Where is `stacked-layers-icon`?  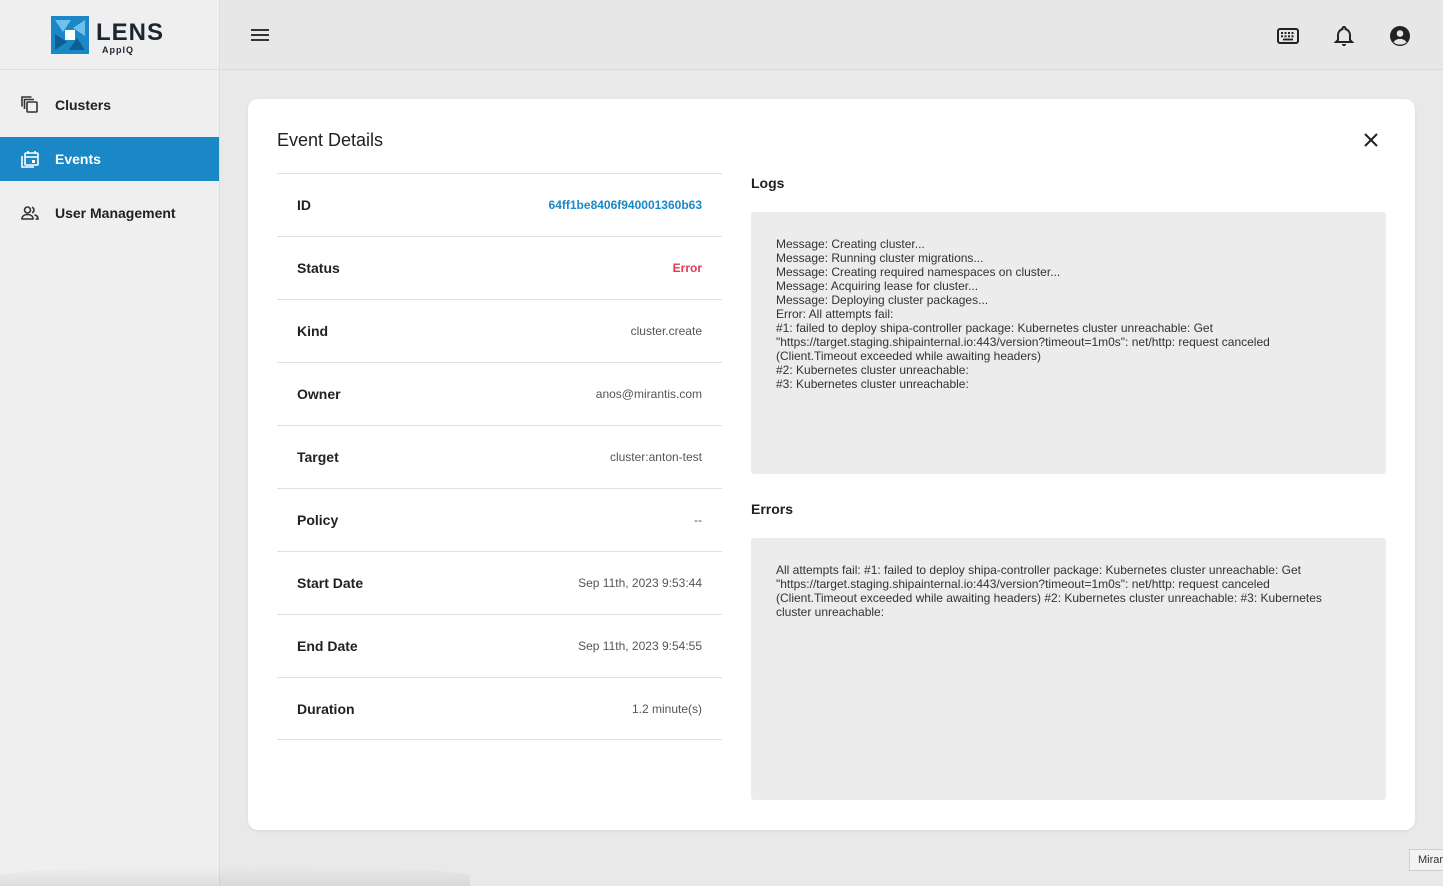
stacked-layers-icon is located at coordinates (30, 105).